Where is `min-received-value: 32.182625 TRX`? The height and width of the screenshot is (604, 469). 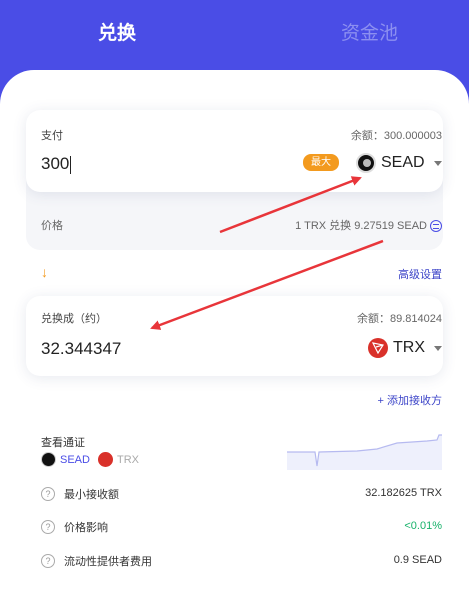
min-received-value: 32.182625 TRX is located at coordinates (403, 493).